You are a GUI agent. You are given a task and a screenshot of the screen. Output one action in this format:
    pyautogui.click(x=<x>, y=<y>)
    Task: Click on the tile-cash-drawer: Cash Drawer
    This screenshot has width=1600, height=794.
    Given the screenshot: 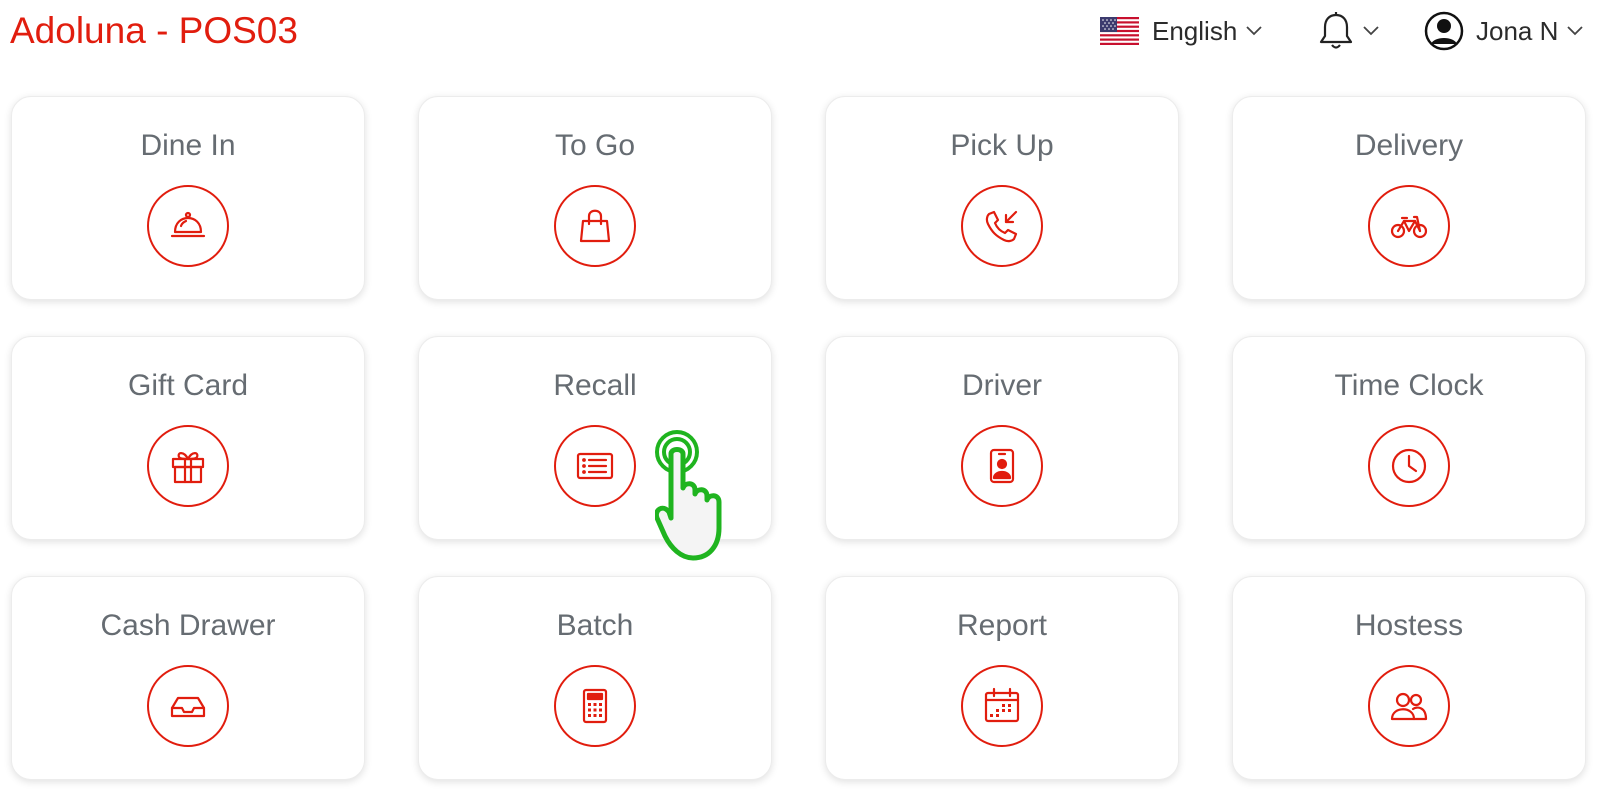 What is the action you would take?
    pyautogui.click(x=188, y=678)
    